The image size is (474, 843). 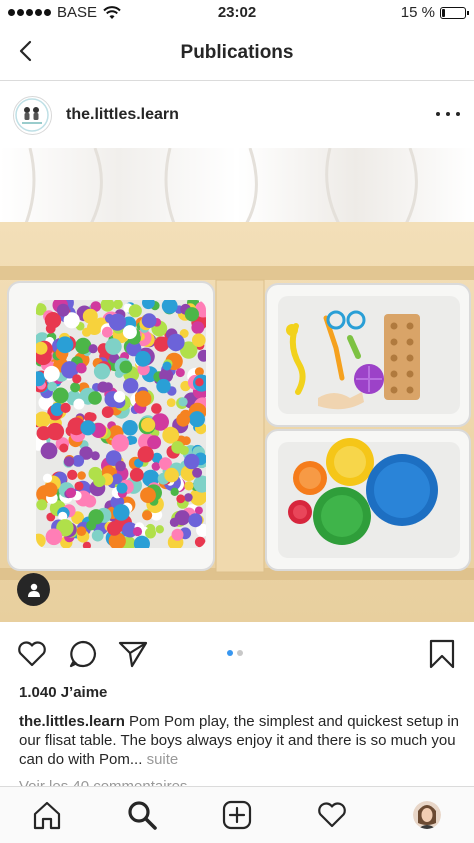 What do you see at coordinates (417, 12) in the screenshot?
I see `battery-percent: 15 %` at bounding box center [417, 12].